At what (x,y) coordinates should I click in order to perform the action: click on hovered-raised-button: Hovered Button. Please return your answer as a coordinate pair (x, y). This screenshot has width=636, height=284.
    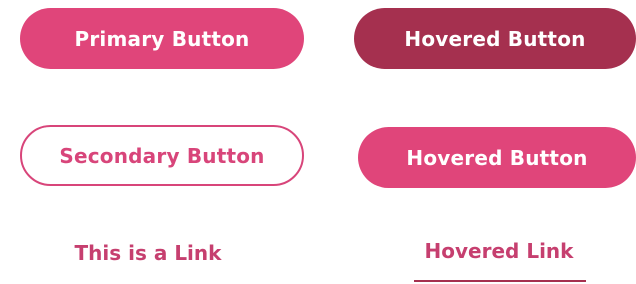
    Looking at the image, I should click on (497, 157).